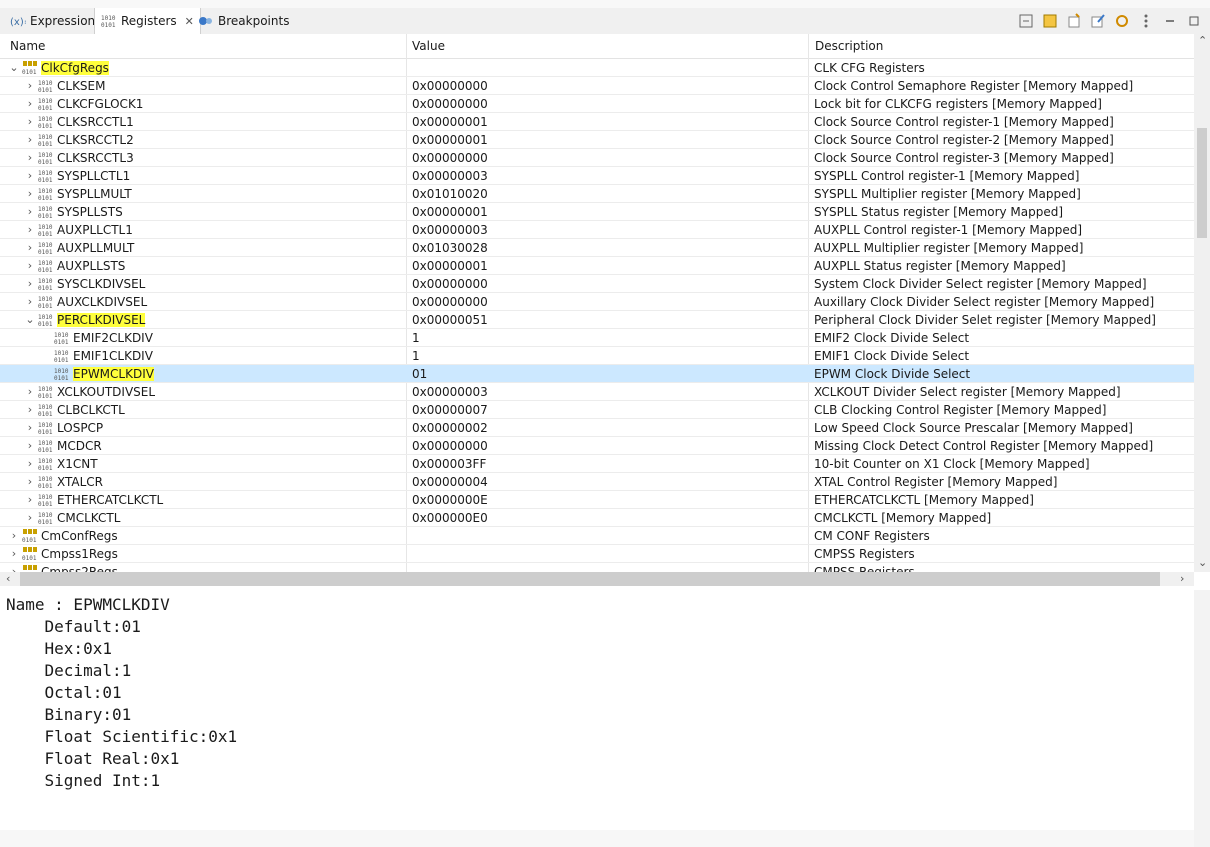 This screenshot has height=847, width=1210. I want to click on register-value: 0x00000002, so click(450, 428).